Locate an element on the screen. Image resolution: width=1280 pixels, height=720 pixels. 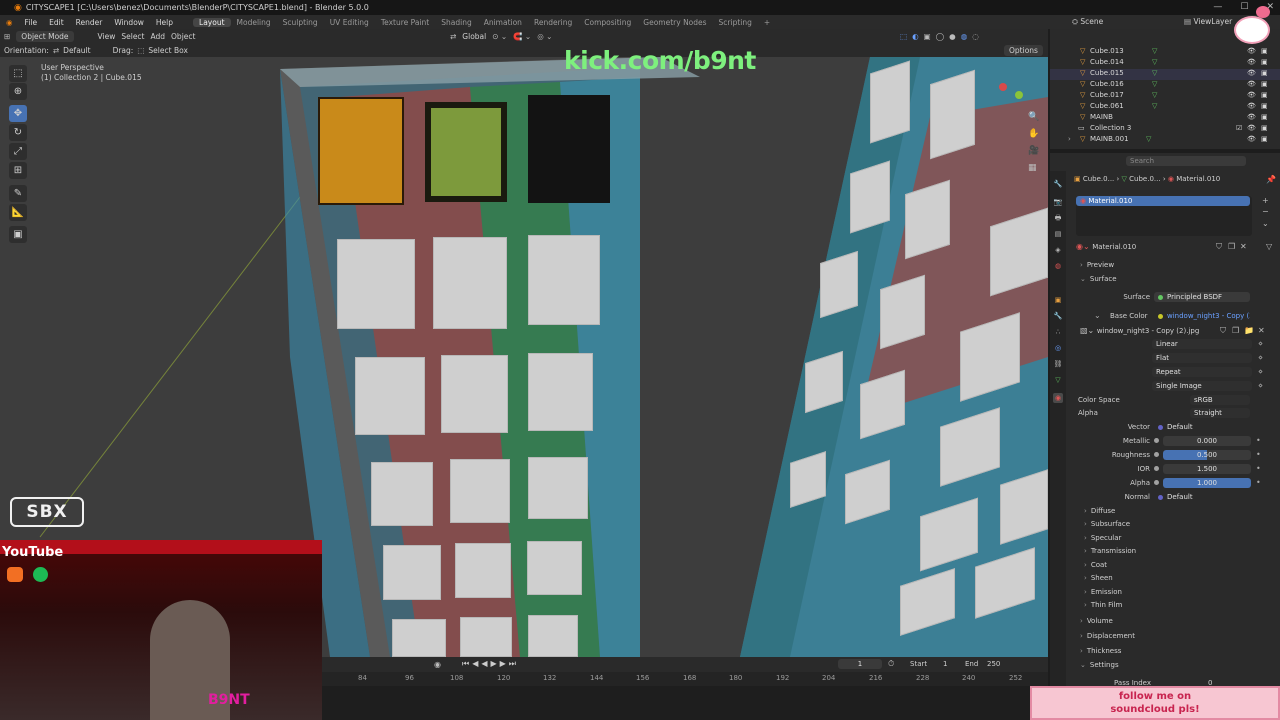
material-tab-icon: ◉ is located at coordinates (1058, 398).